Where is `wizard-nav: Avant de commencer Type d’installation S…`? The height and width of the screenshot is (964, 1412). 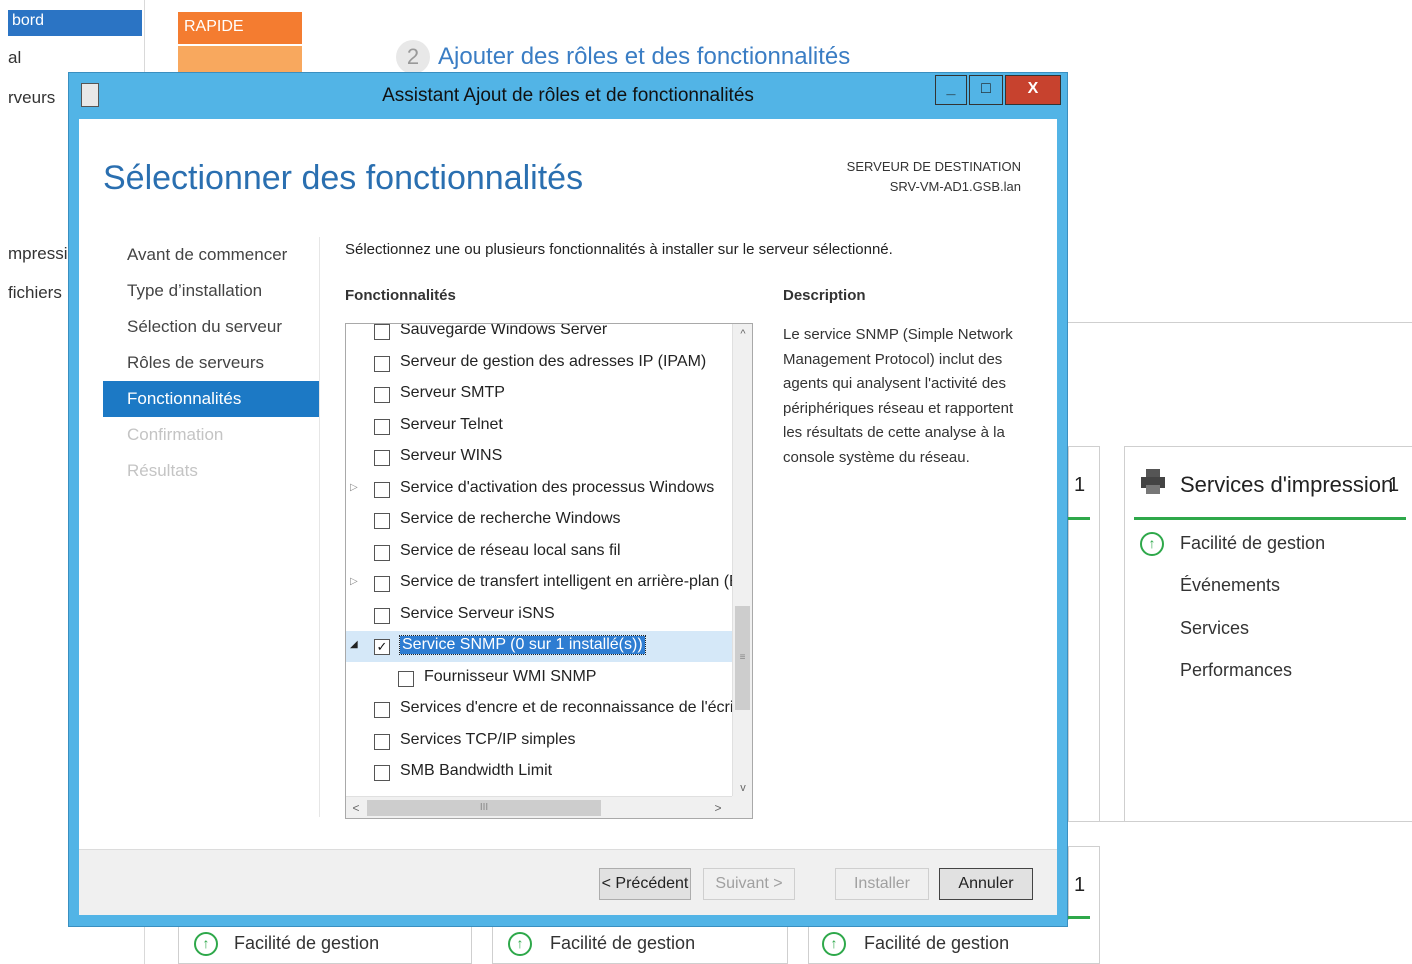 wizard-nav: Avant de commencer Type d’installation S… is located at coordinates (211, 363).